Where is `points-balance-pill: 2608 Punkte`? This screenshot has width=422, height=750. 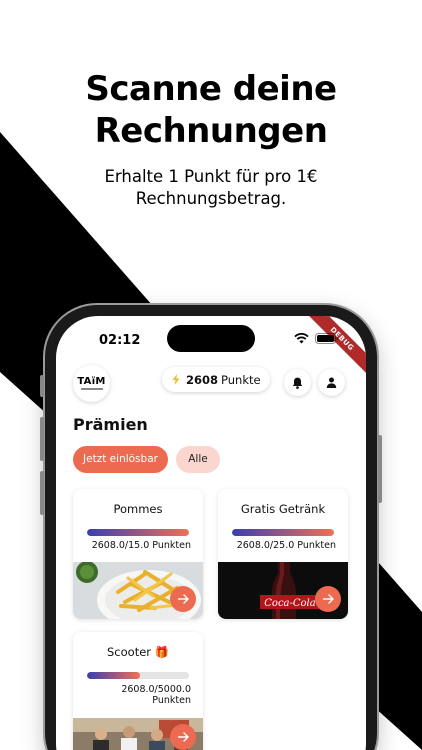 points-balance-pill: 2608 Punkte is located at coordinates (216, 379).